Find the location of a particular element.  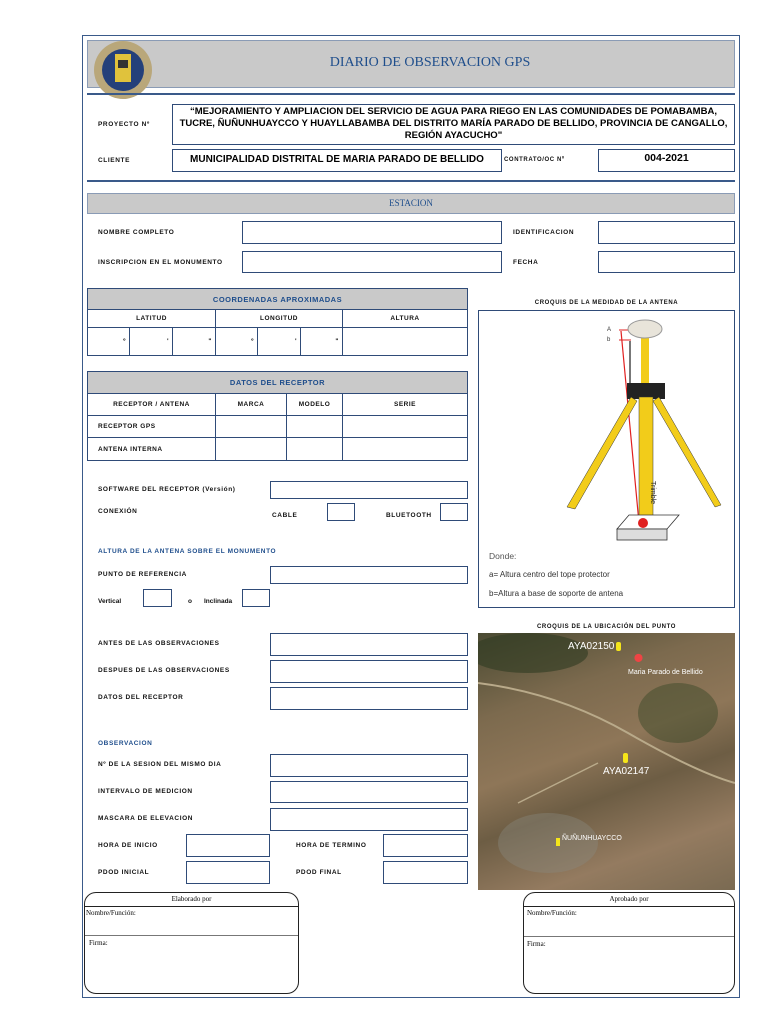

sesion-label: Nº DE LA SESION DEL MISMO DIA is located at coordinates (160, 764).